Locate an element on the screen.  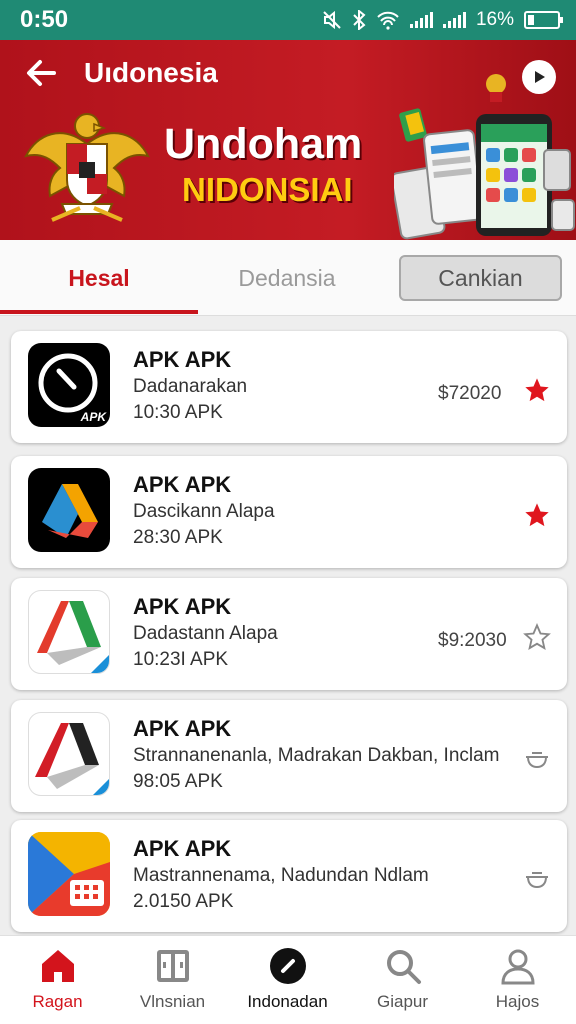
app-subtitle: Dascikann Alapa is located at coordinates (204, 511).